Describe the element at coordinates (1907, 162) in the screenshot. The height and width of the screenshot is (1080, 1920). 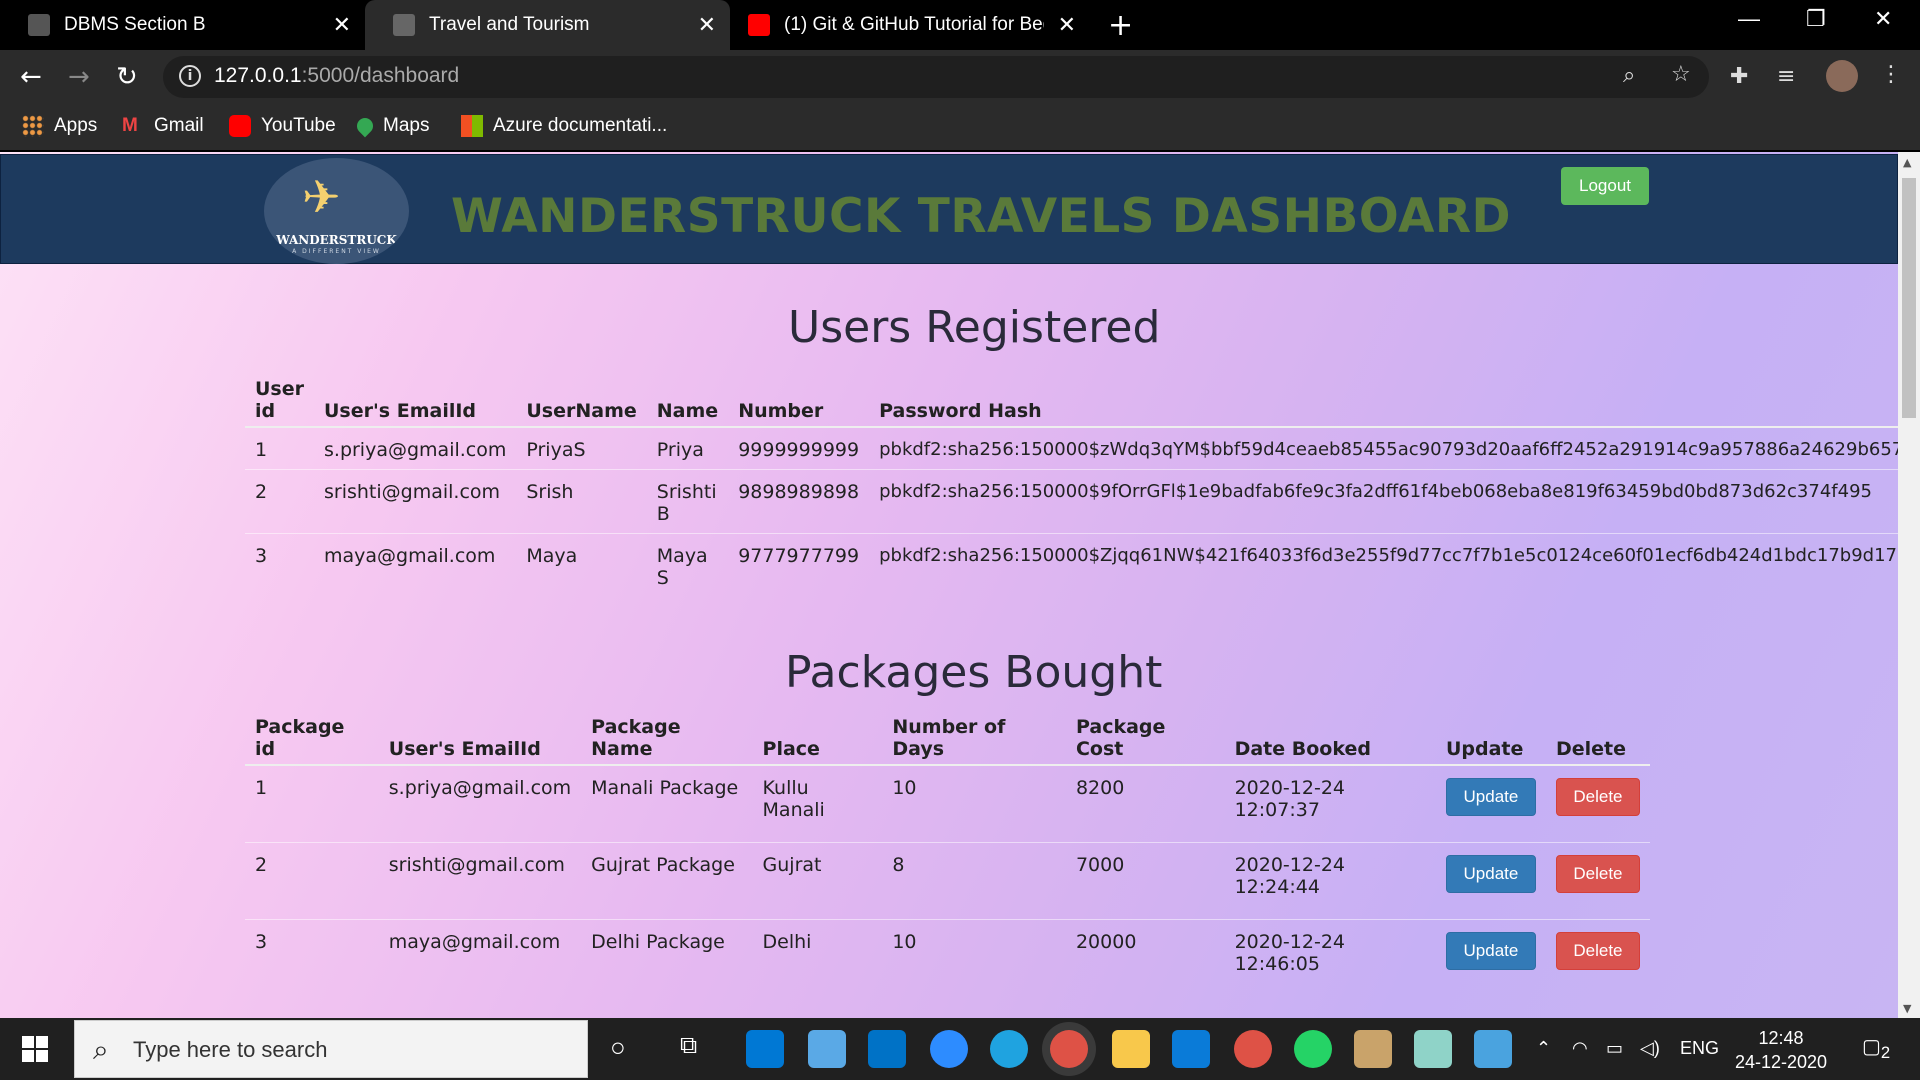
I see `scroll-up-icon: ▲` at that location.